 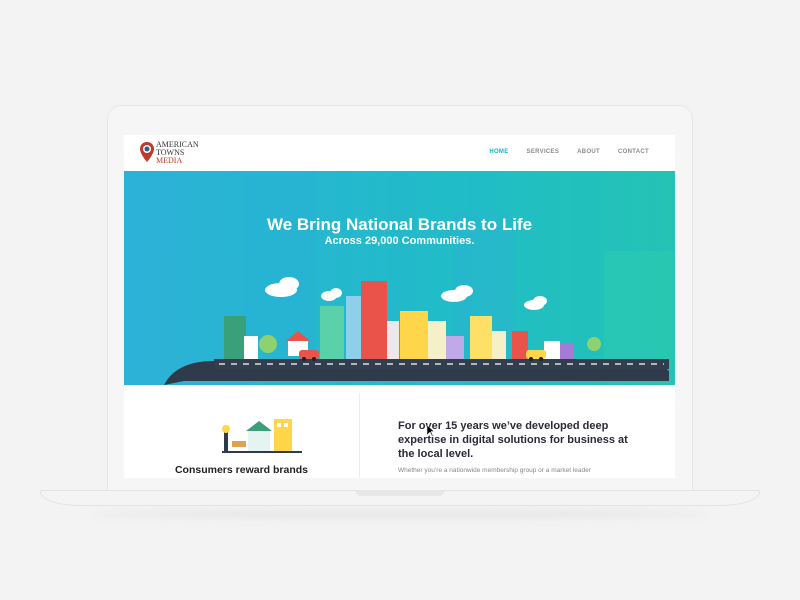 I want to click on main-menu: HOME SERVICES ABOUT CONTACT, so click(x=569, y=152).